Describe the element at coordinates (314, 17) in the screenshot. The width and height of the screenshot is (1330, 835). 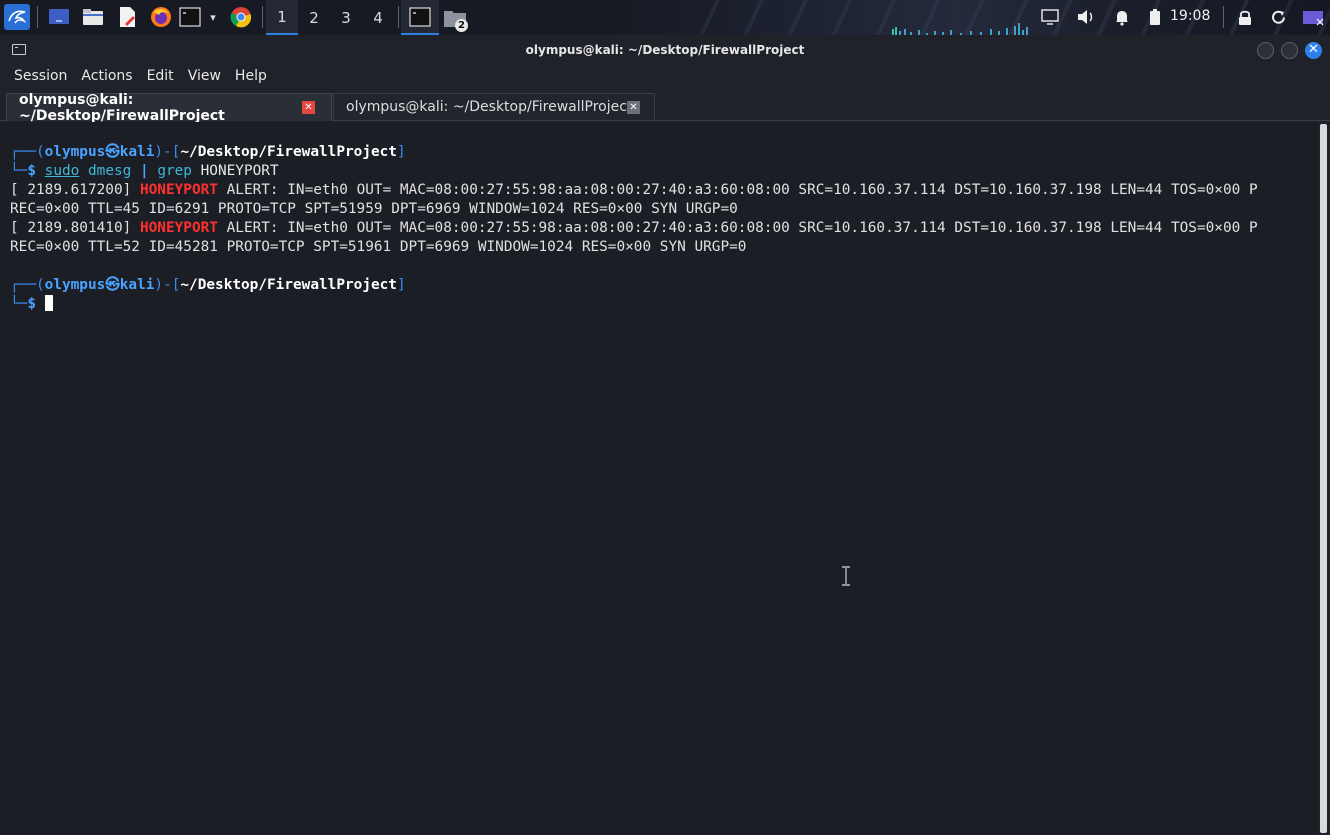
I see `workspace-2: 2` at that location.